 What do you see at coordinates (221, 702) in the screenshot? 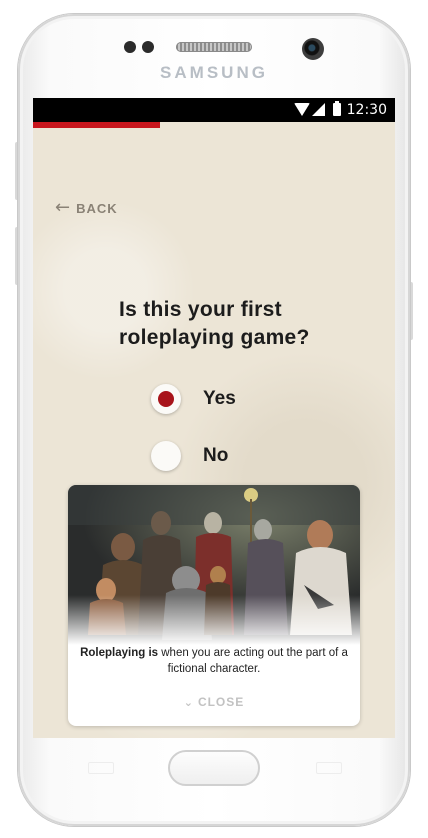
I see `close-label: CLOSE` at bounding box center [221, 702].